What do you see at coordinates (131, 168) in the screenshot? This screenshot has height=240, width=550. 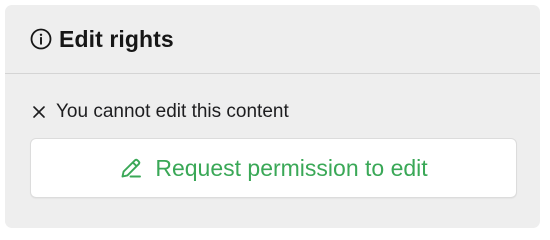 I see `pencil-icon` at bounding box center [131, 168].